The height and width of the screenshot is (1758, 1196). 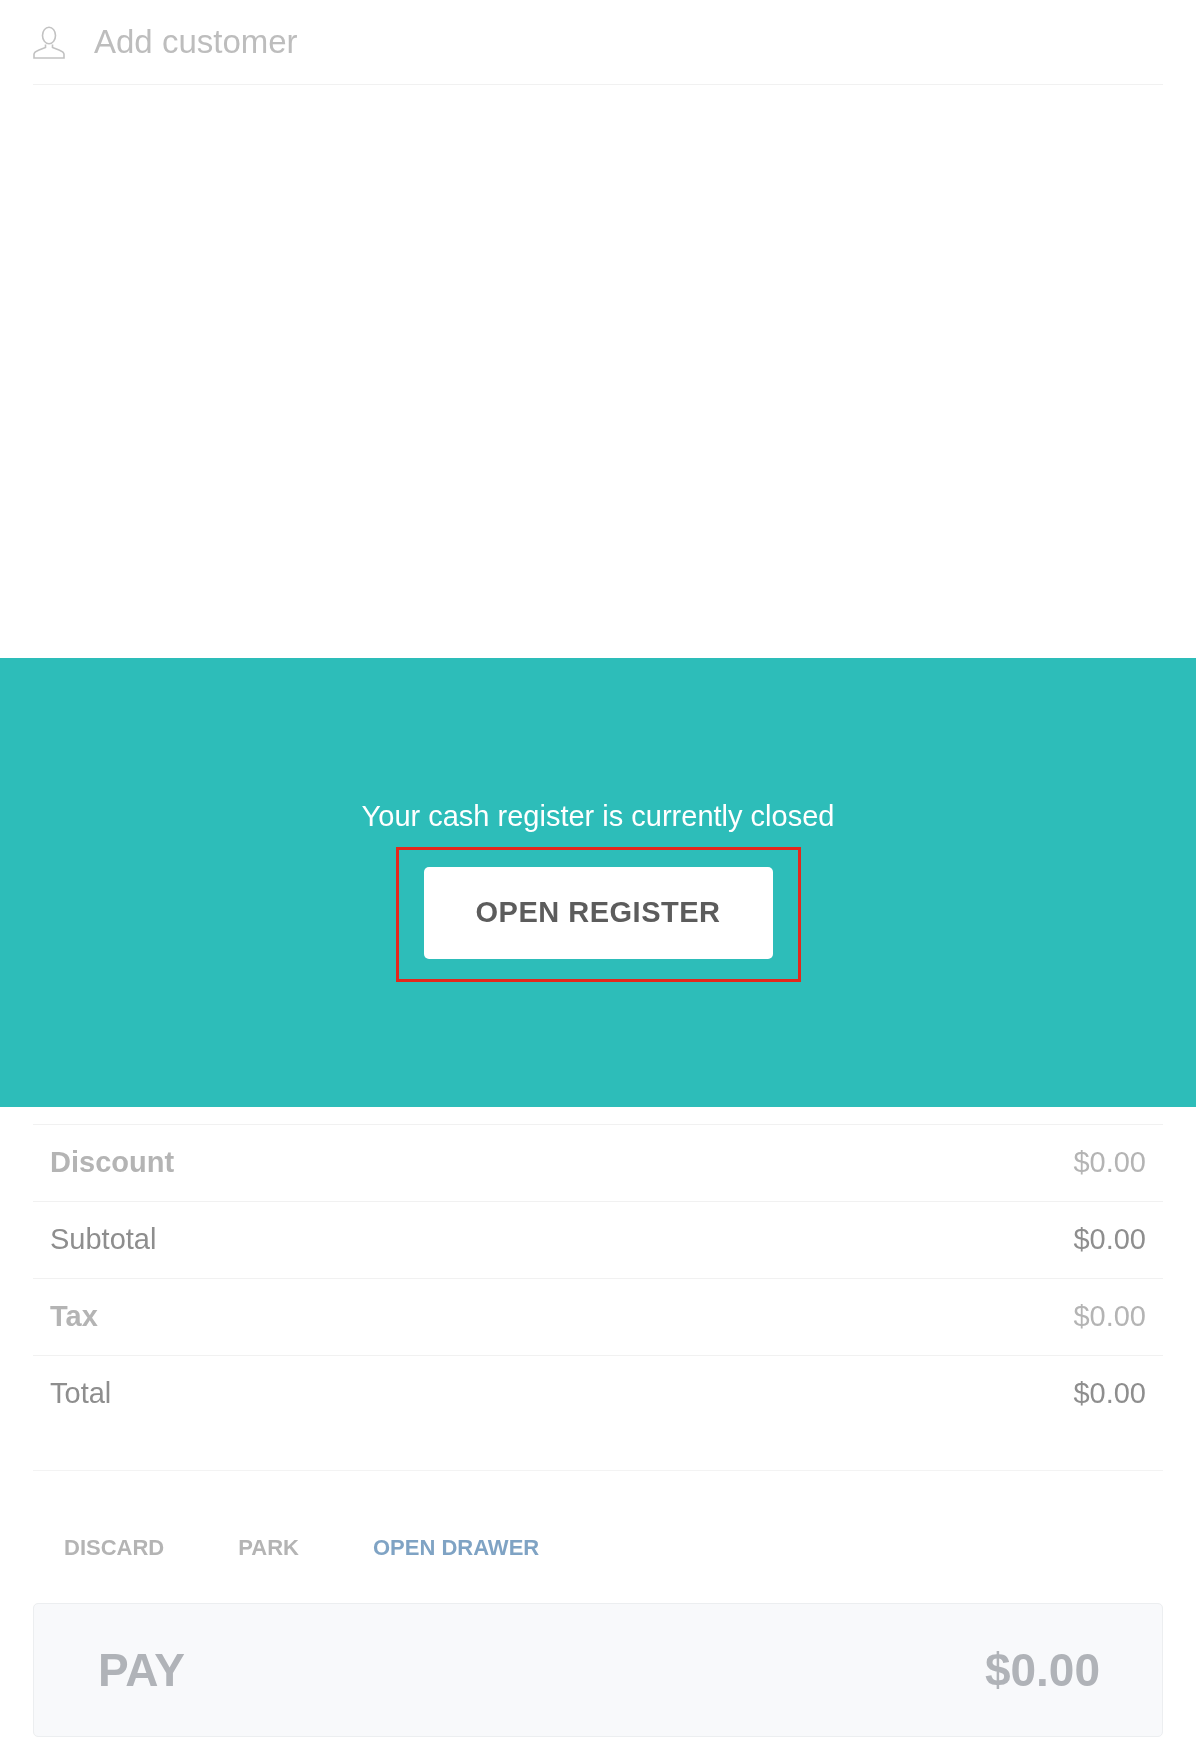 I want to click on total-label: Tax, so click(x=74, y=1317).